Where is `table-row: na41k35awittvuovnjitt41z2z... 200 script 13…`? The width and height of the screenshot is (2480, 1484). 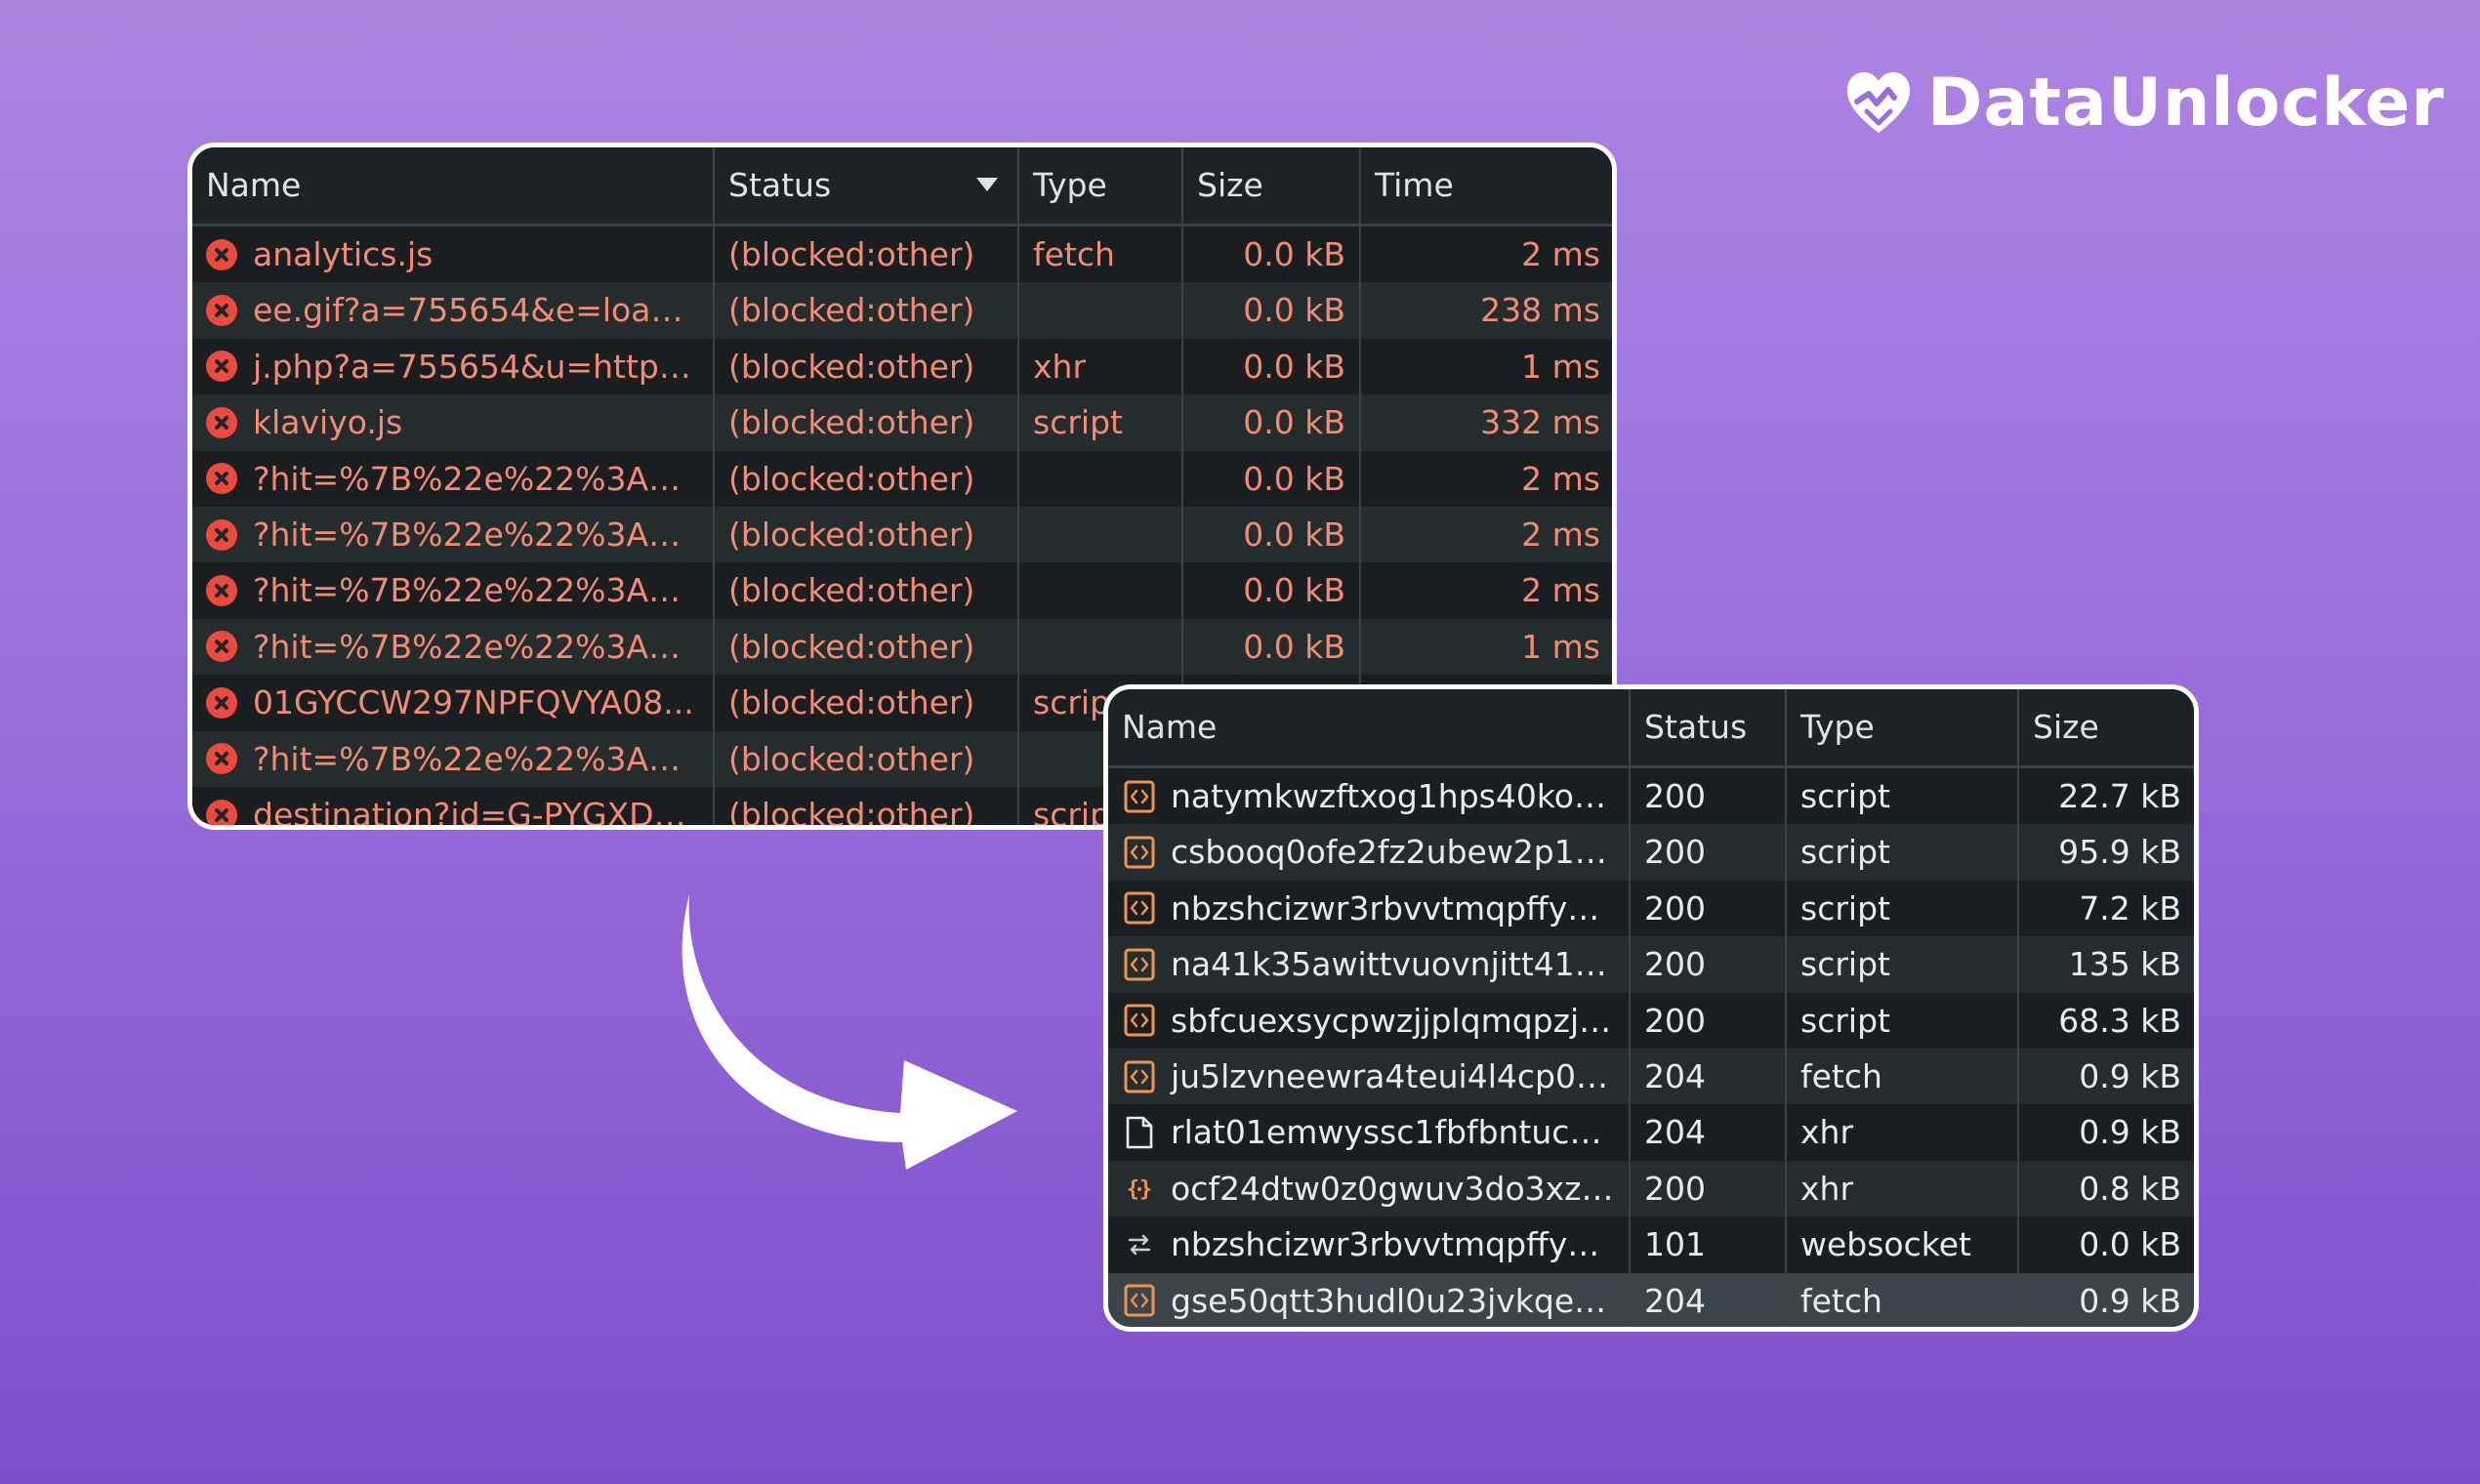 table-row: na41k35awittvuovnjitt41z2z... 200 script 13… is located at coordinates (1651, 965).